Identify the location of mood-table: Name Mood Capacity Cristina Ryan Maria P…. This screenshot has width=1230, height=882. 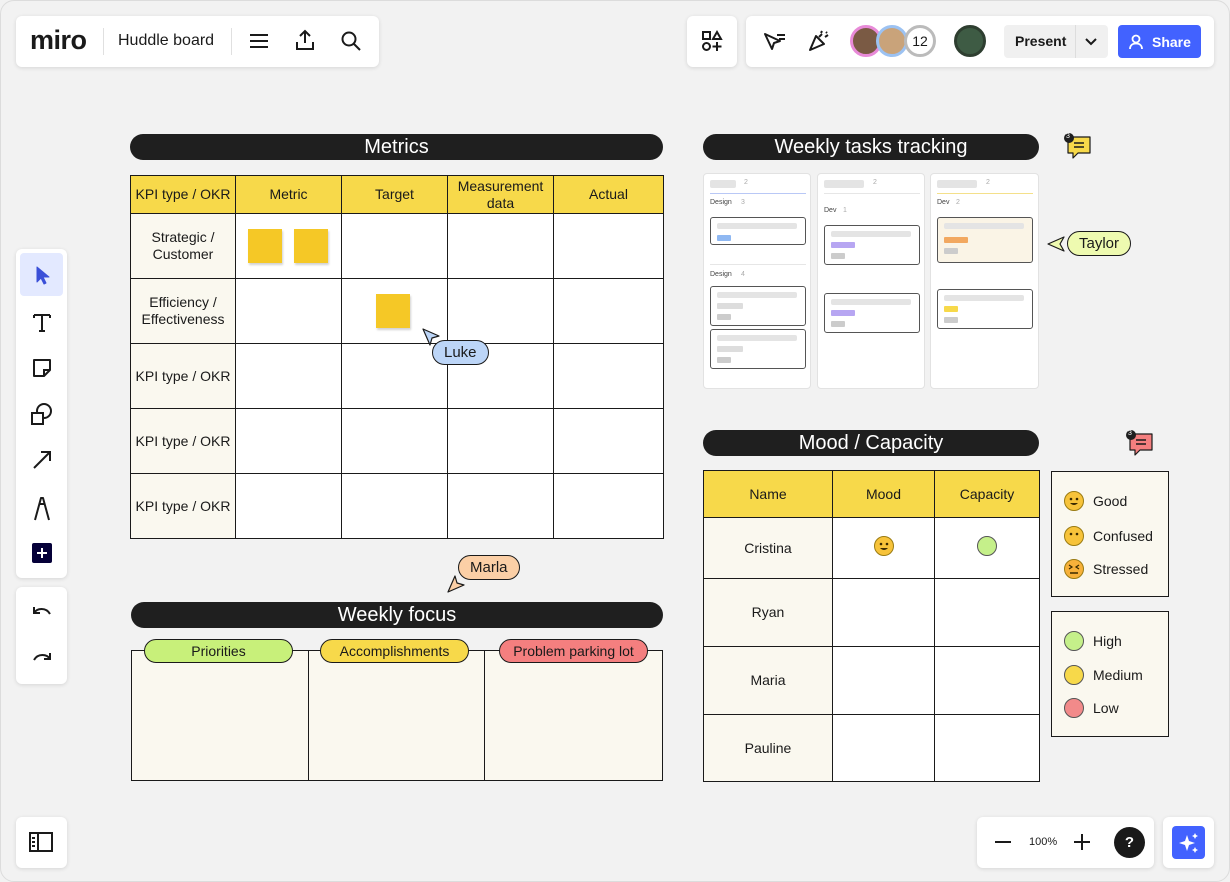
(871, 626).